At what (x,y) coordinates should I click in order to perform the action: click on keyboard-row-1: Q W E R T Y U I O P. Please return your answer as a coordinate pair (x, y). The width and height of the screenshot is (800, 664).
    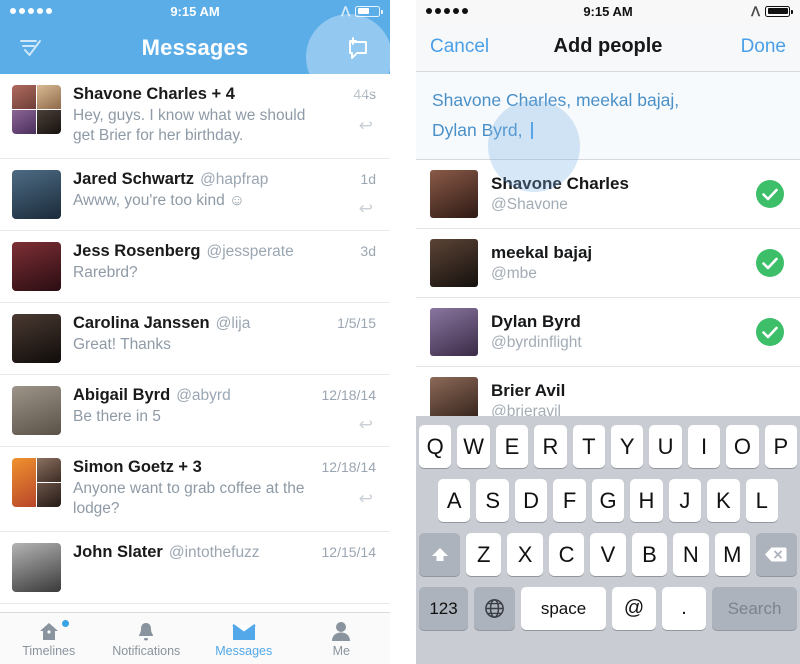
    Looking at the image, I should click on (608, 446).